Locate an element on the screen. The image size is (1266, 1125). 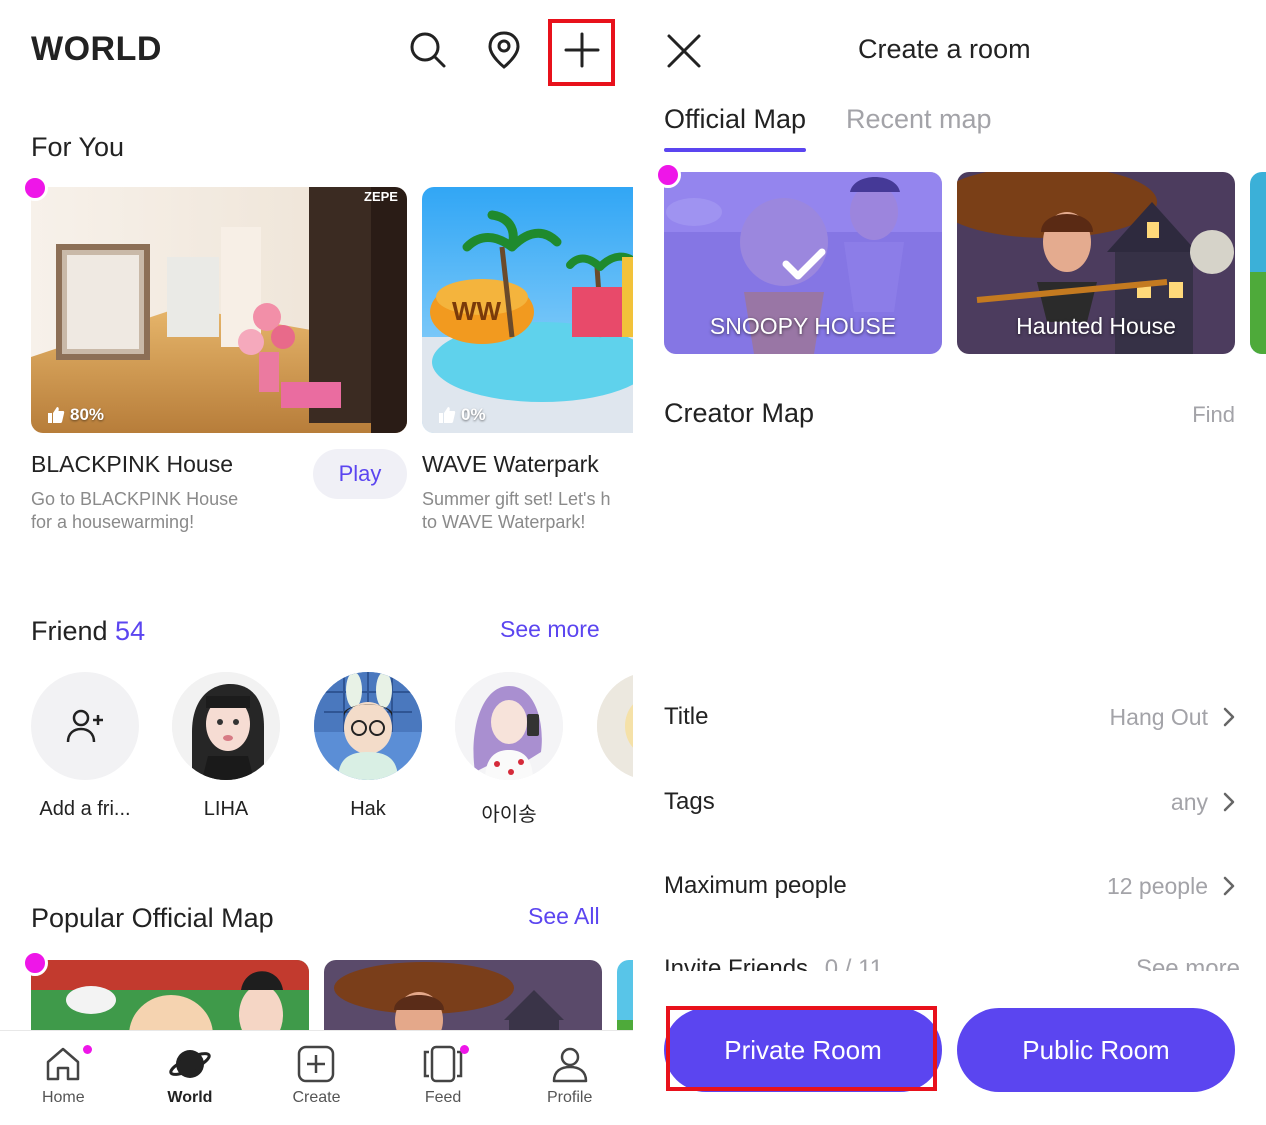
invite-see-more-link: See more is located at coordinates (1188, 963).